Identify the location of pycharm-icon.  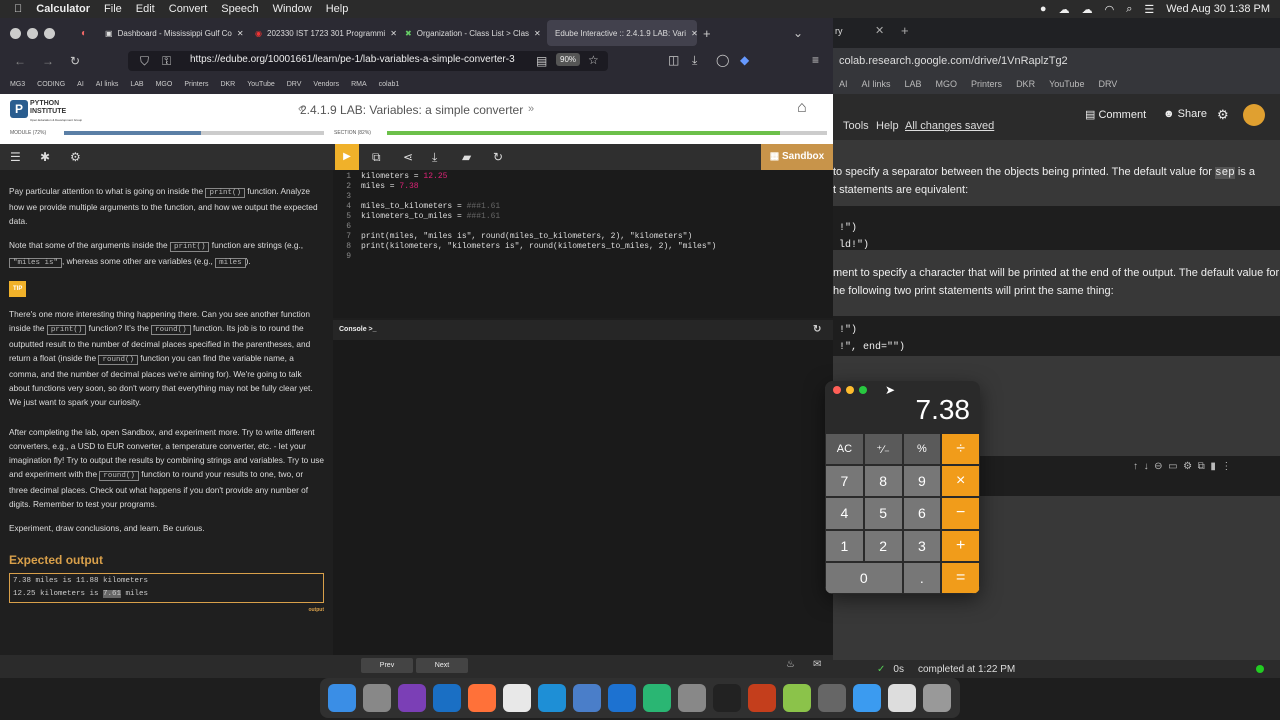
(657, 698).